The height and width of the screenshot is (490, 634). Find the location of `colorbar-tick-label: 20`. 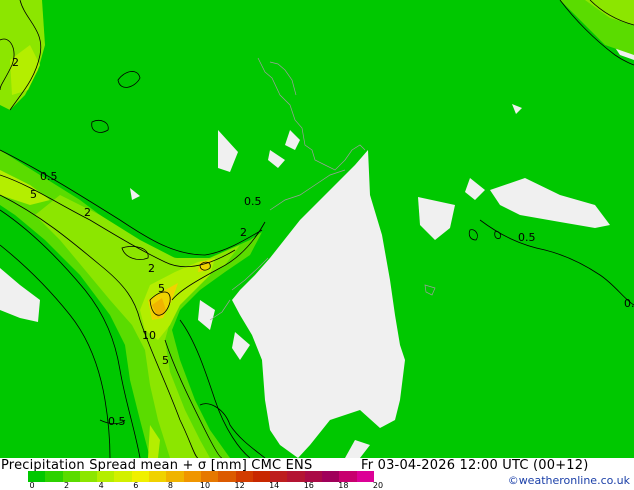

colorbar-tick-label: 20 is located at coordinates (378, 485).